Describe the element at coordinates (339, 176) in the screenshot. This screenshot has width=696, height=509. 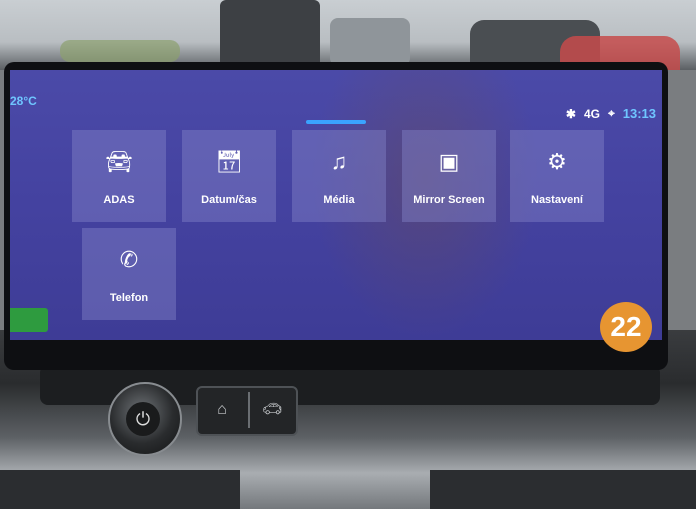
I see `tile-media: ♫ Média` at that location.